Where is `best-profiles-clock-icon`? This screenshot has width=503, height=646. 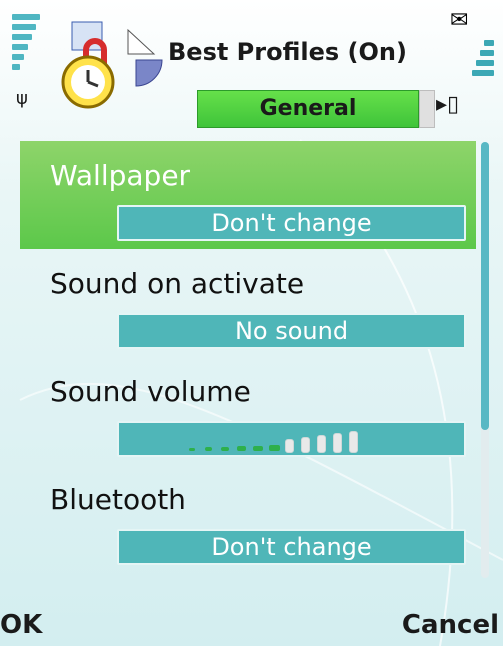 best-profiles-clock-icon is located at coordinates (112, 65).